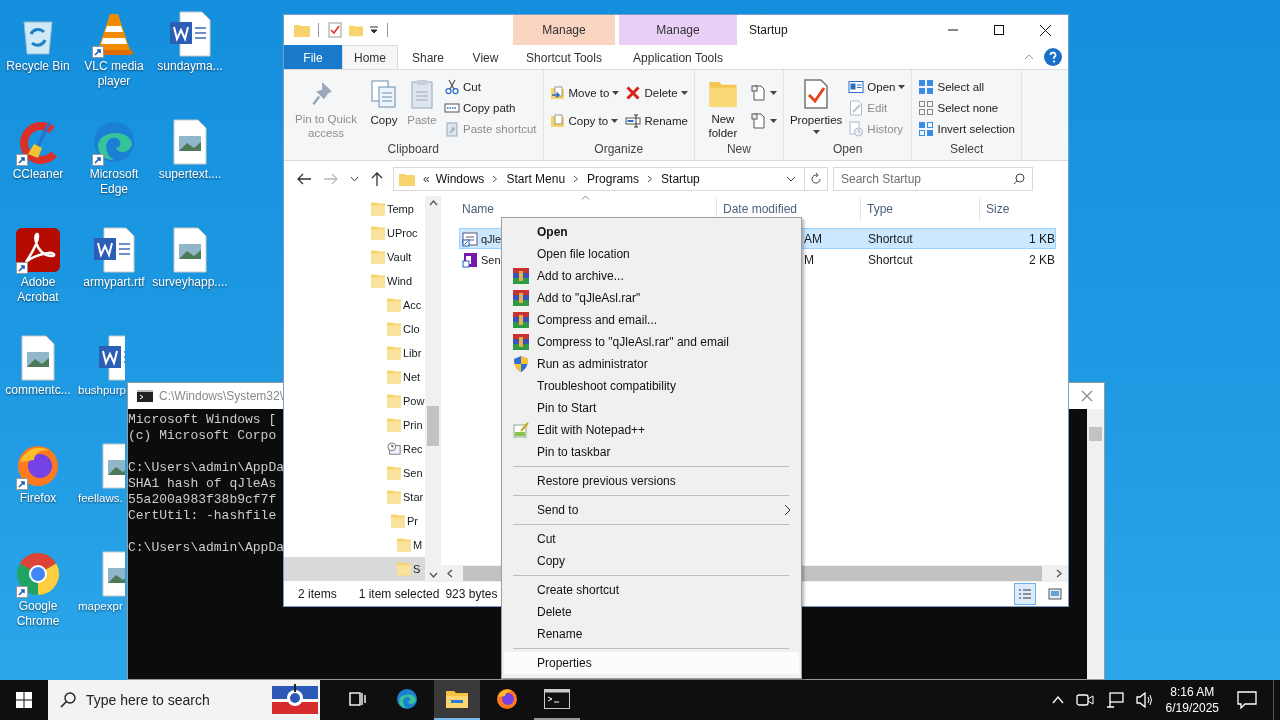 This screenshot has height=720, width=1280. I want to click on ribbon-group-label: Organize, so click(619, 149).